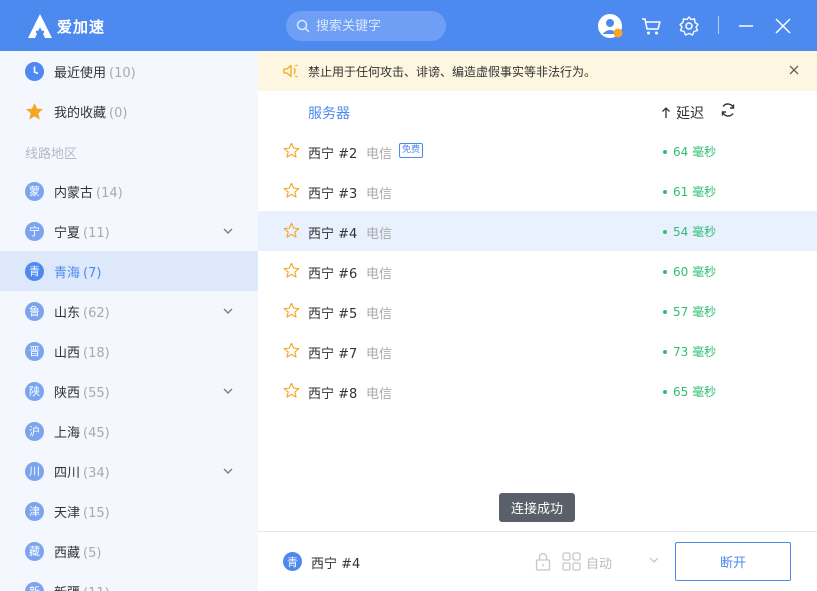 This screenshot has height=591, width=817. I want to click on section-title-regions: 线路地区, so click(51, 154).